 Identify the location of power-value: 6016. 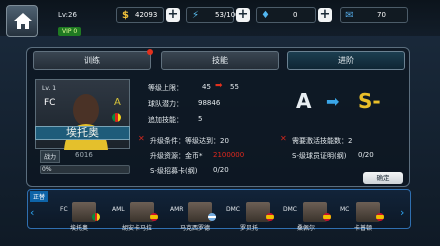
(84, 155).